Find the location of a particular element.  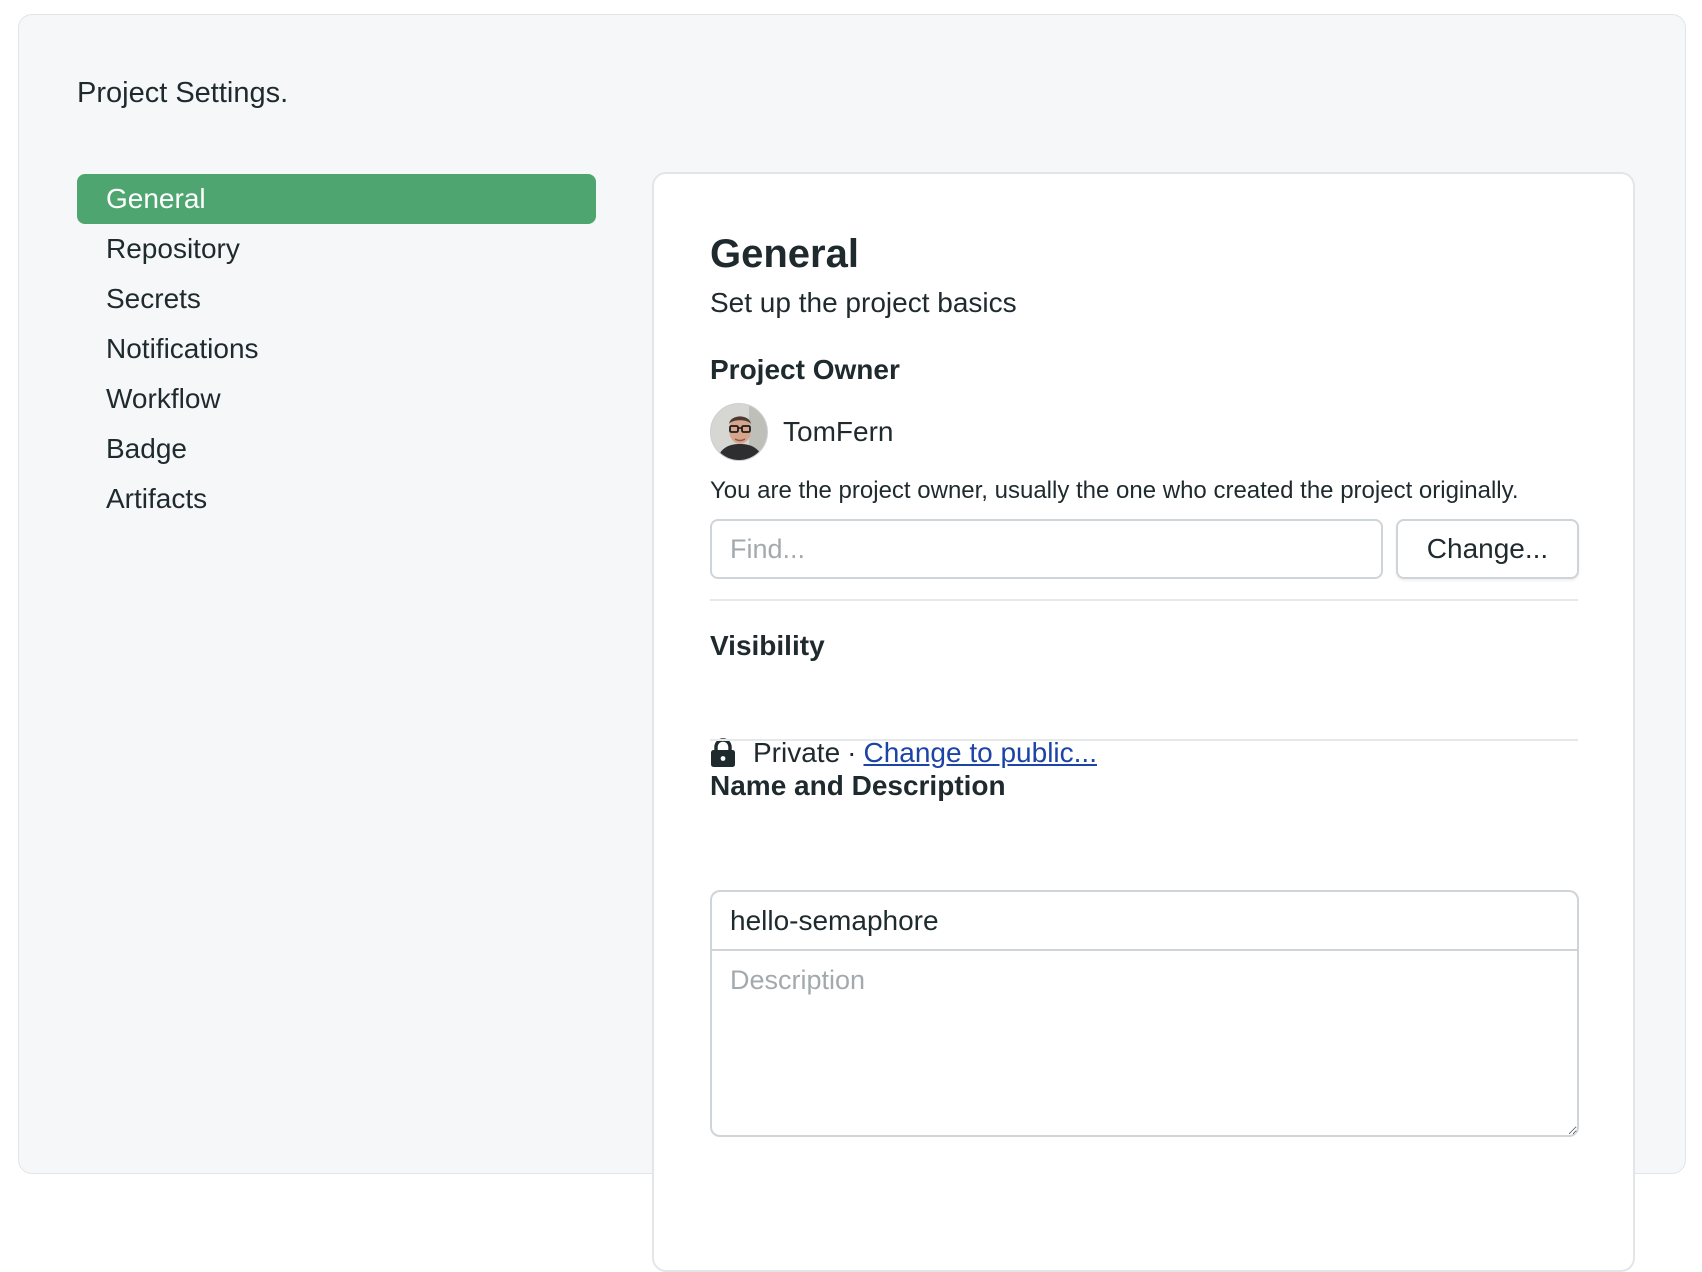

section-heading: General is located at coordinates (784, 254).